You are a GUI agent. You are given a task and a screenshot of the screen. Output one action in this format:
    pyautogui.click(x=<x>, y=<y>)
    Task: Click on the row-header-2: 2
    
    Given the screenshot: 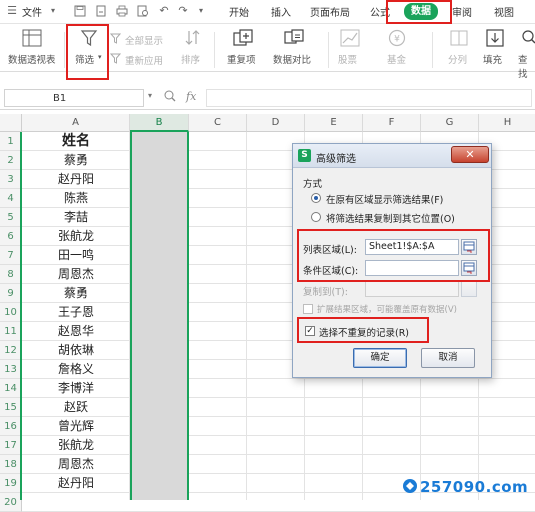 What is the action you would take?
    pyautogui.click(x=11, y=160)
    